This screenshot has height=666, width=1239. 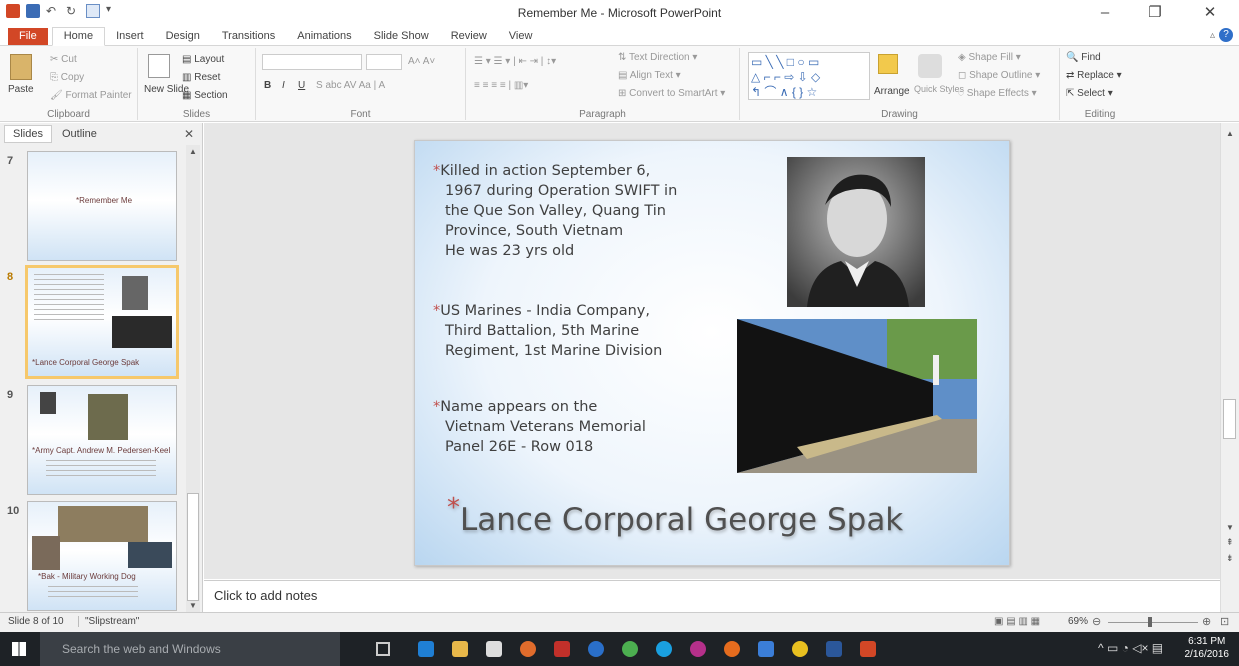 I want to click on slide-thumbnail-10: *Bak - Military Working Dog, so click(x=102, y=556).